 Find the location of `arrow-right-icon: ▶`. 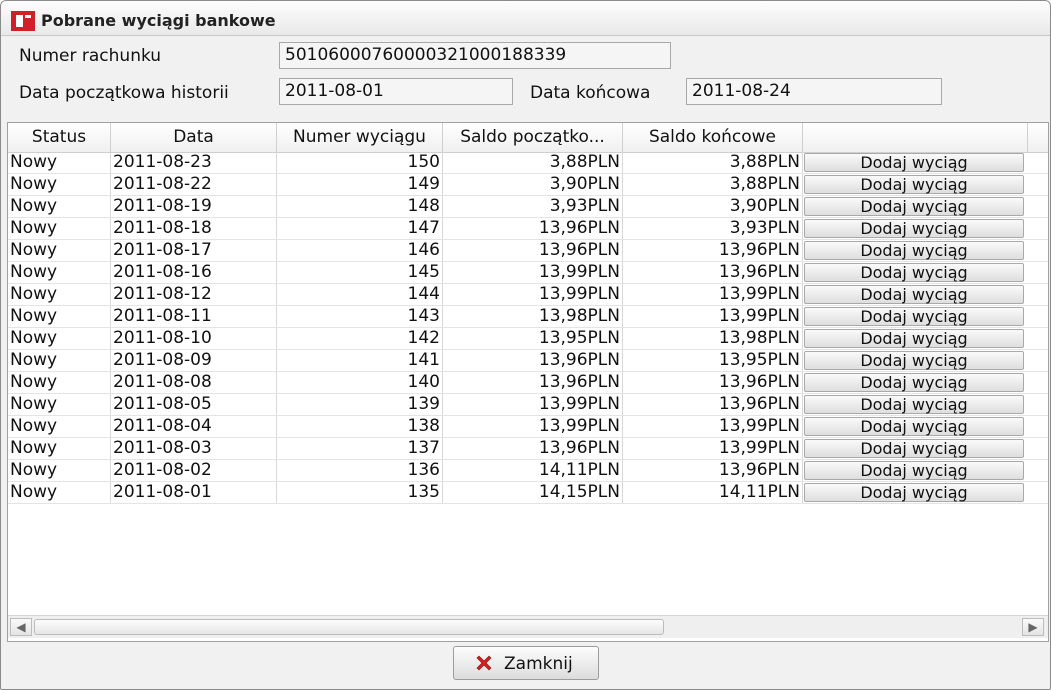

arrow-right-icon: ▶ is located at coordinates (1033, 627).